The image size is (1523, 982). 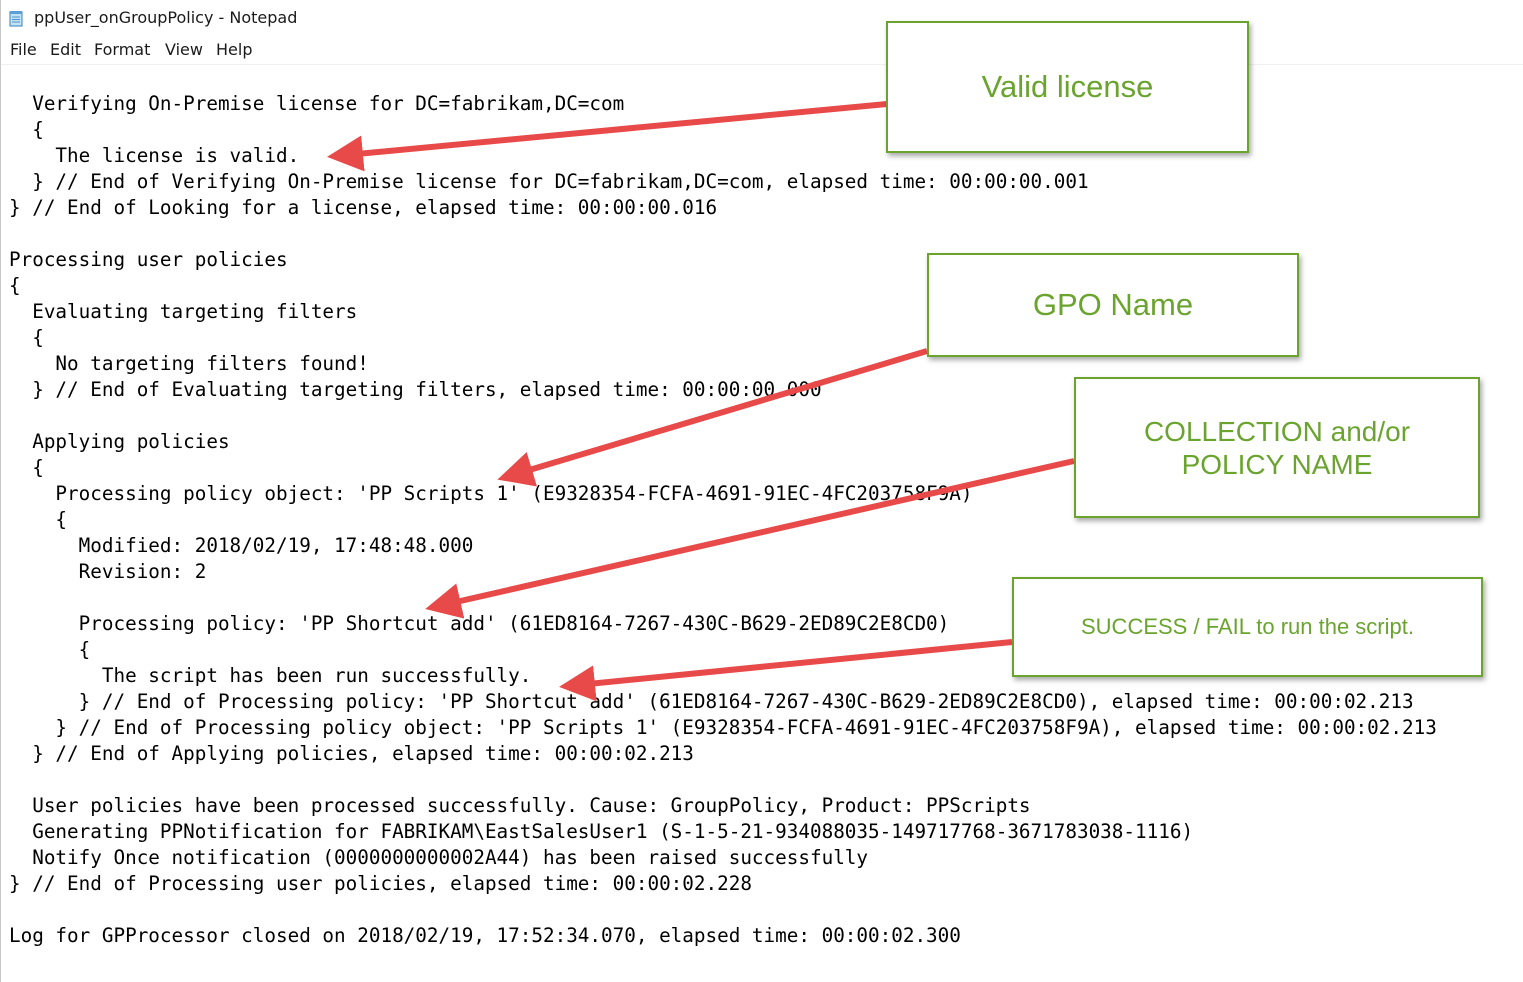 What do you see at coordinates (241, 545) in the screenshot?
I see `log-line: Modified: 2018/02/19, 17:48:48.000` at bounding box center [241, 545].